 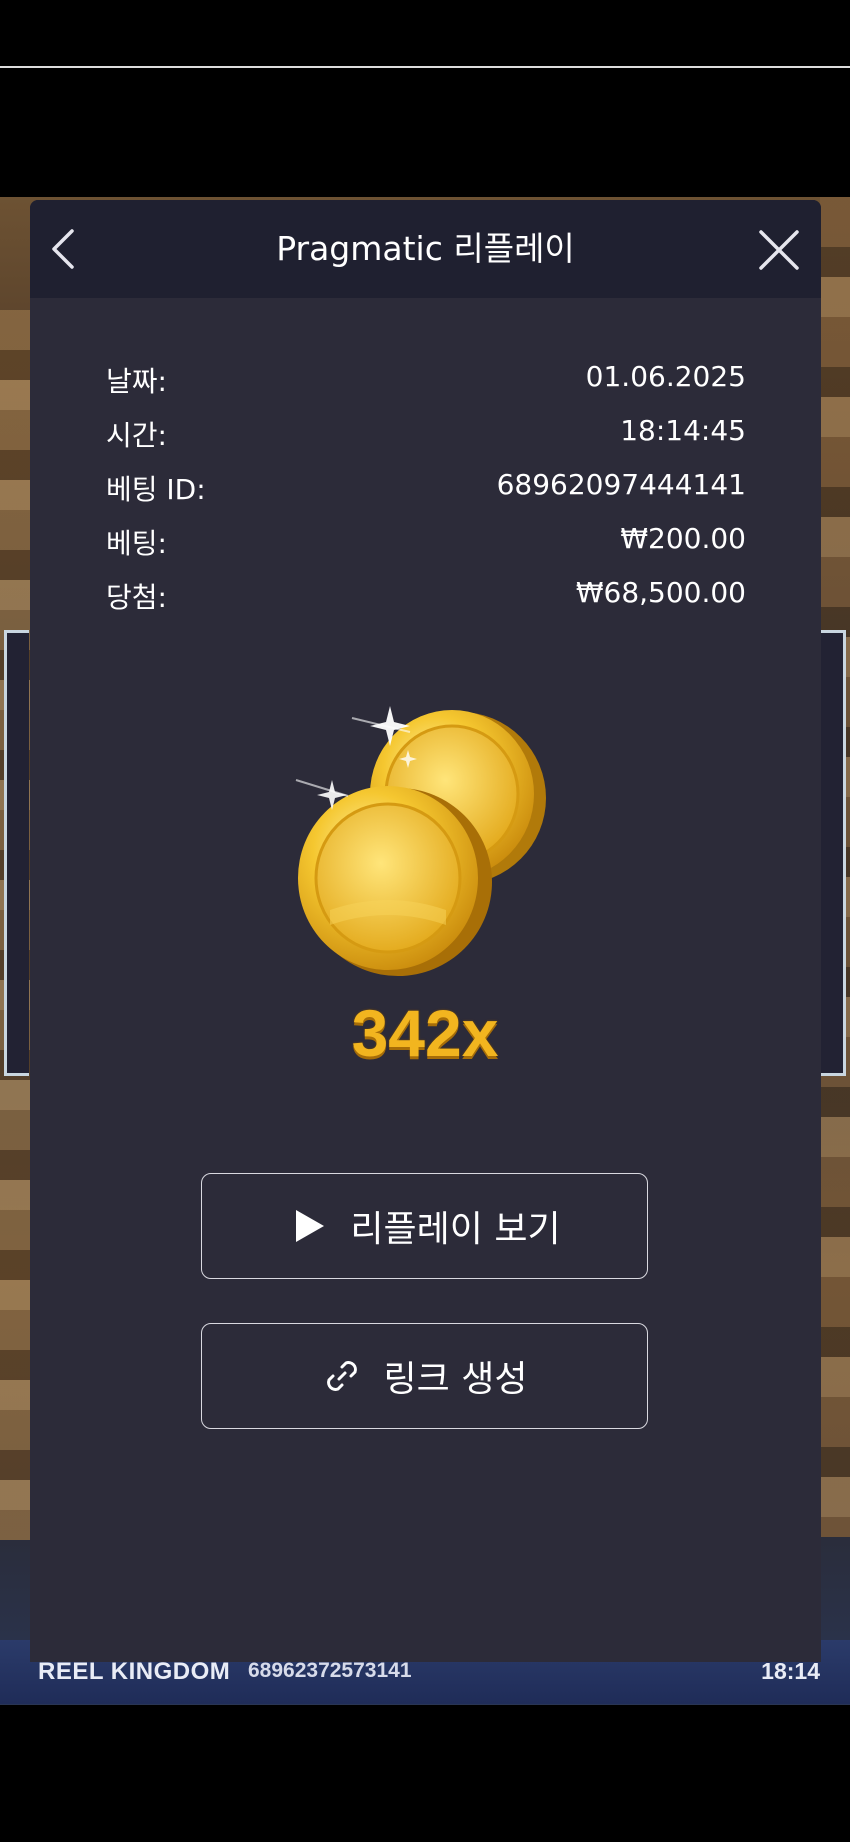 I want to click on chevron-left-icon, so click(x=63, y=249).